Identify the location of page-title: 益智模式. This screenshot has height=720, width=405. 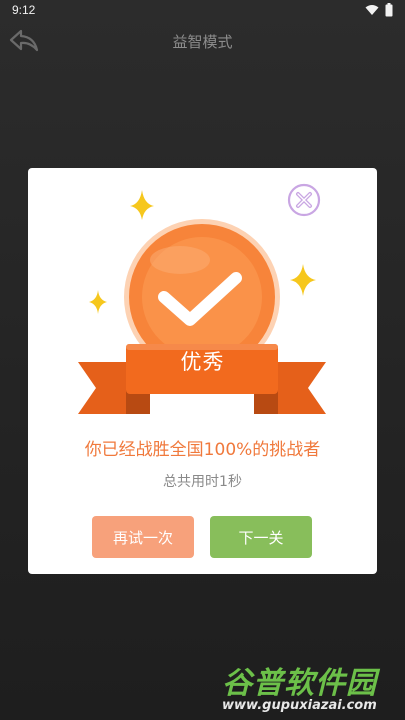
(202, 42).